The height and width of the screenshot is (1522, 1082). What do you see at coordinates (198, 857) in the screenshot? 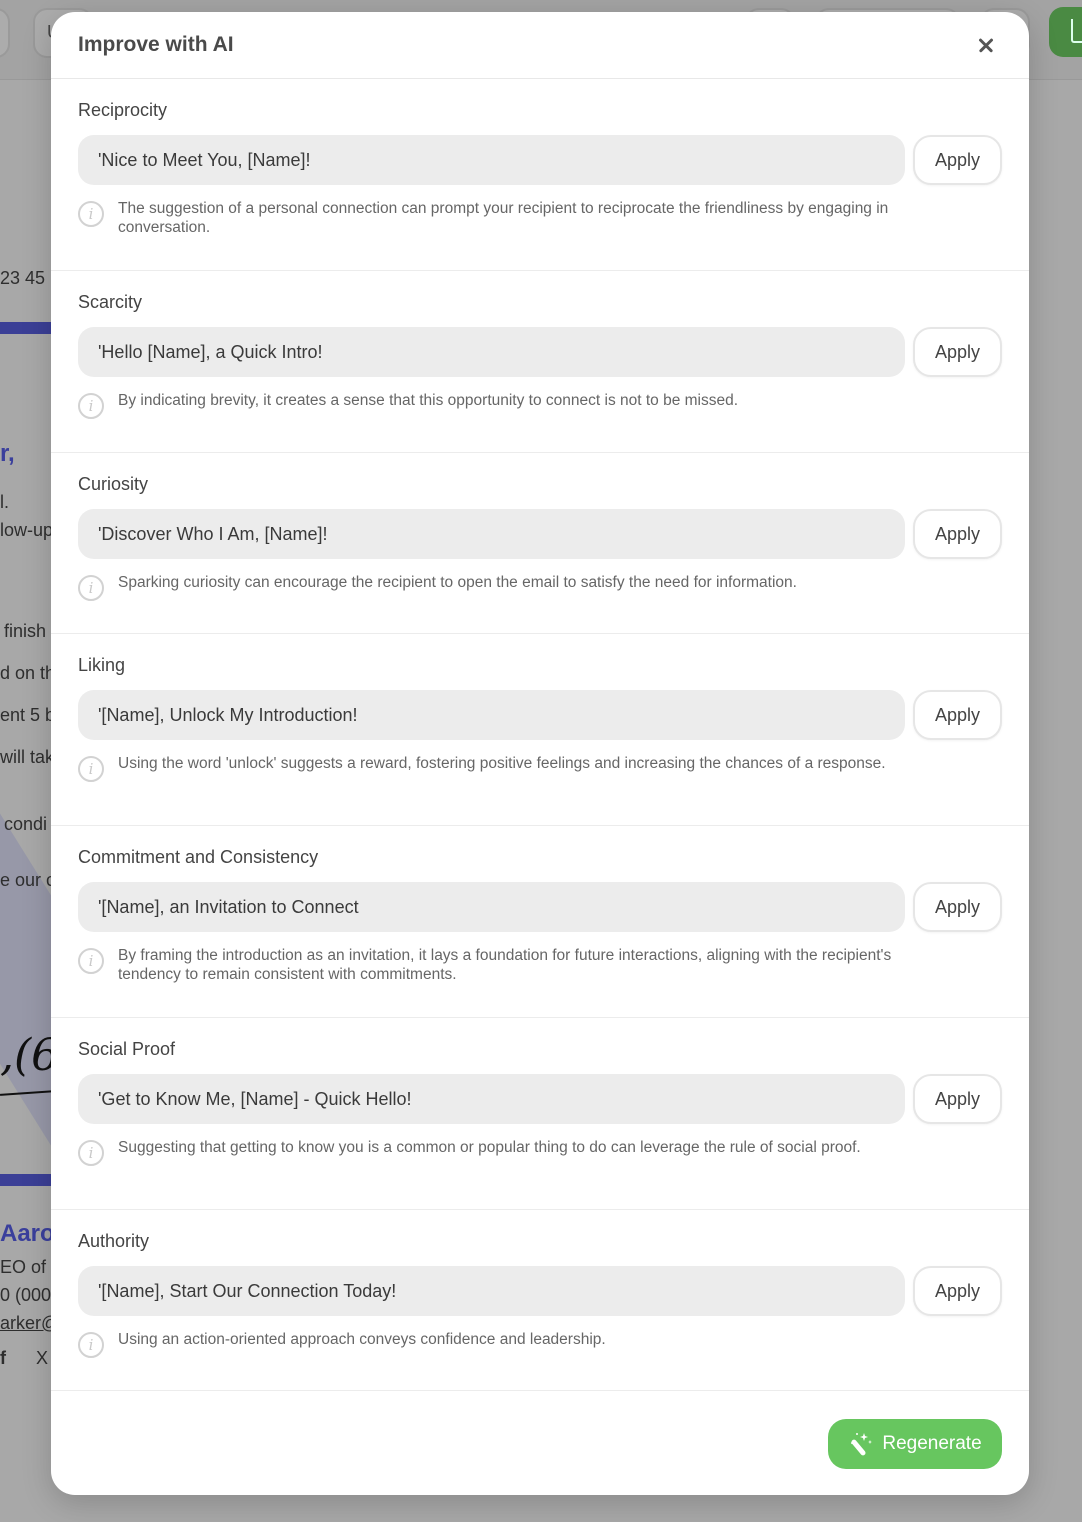
I see `principle-title: Commitment and Consistency` at bounding box center [198, 857].